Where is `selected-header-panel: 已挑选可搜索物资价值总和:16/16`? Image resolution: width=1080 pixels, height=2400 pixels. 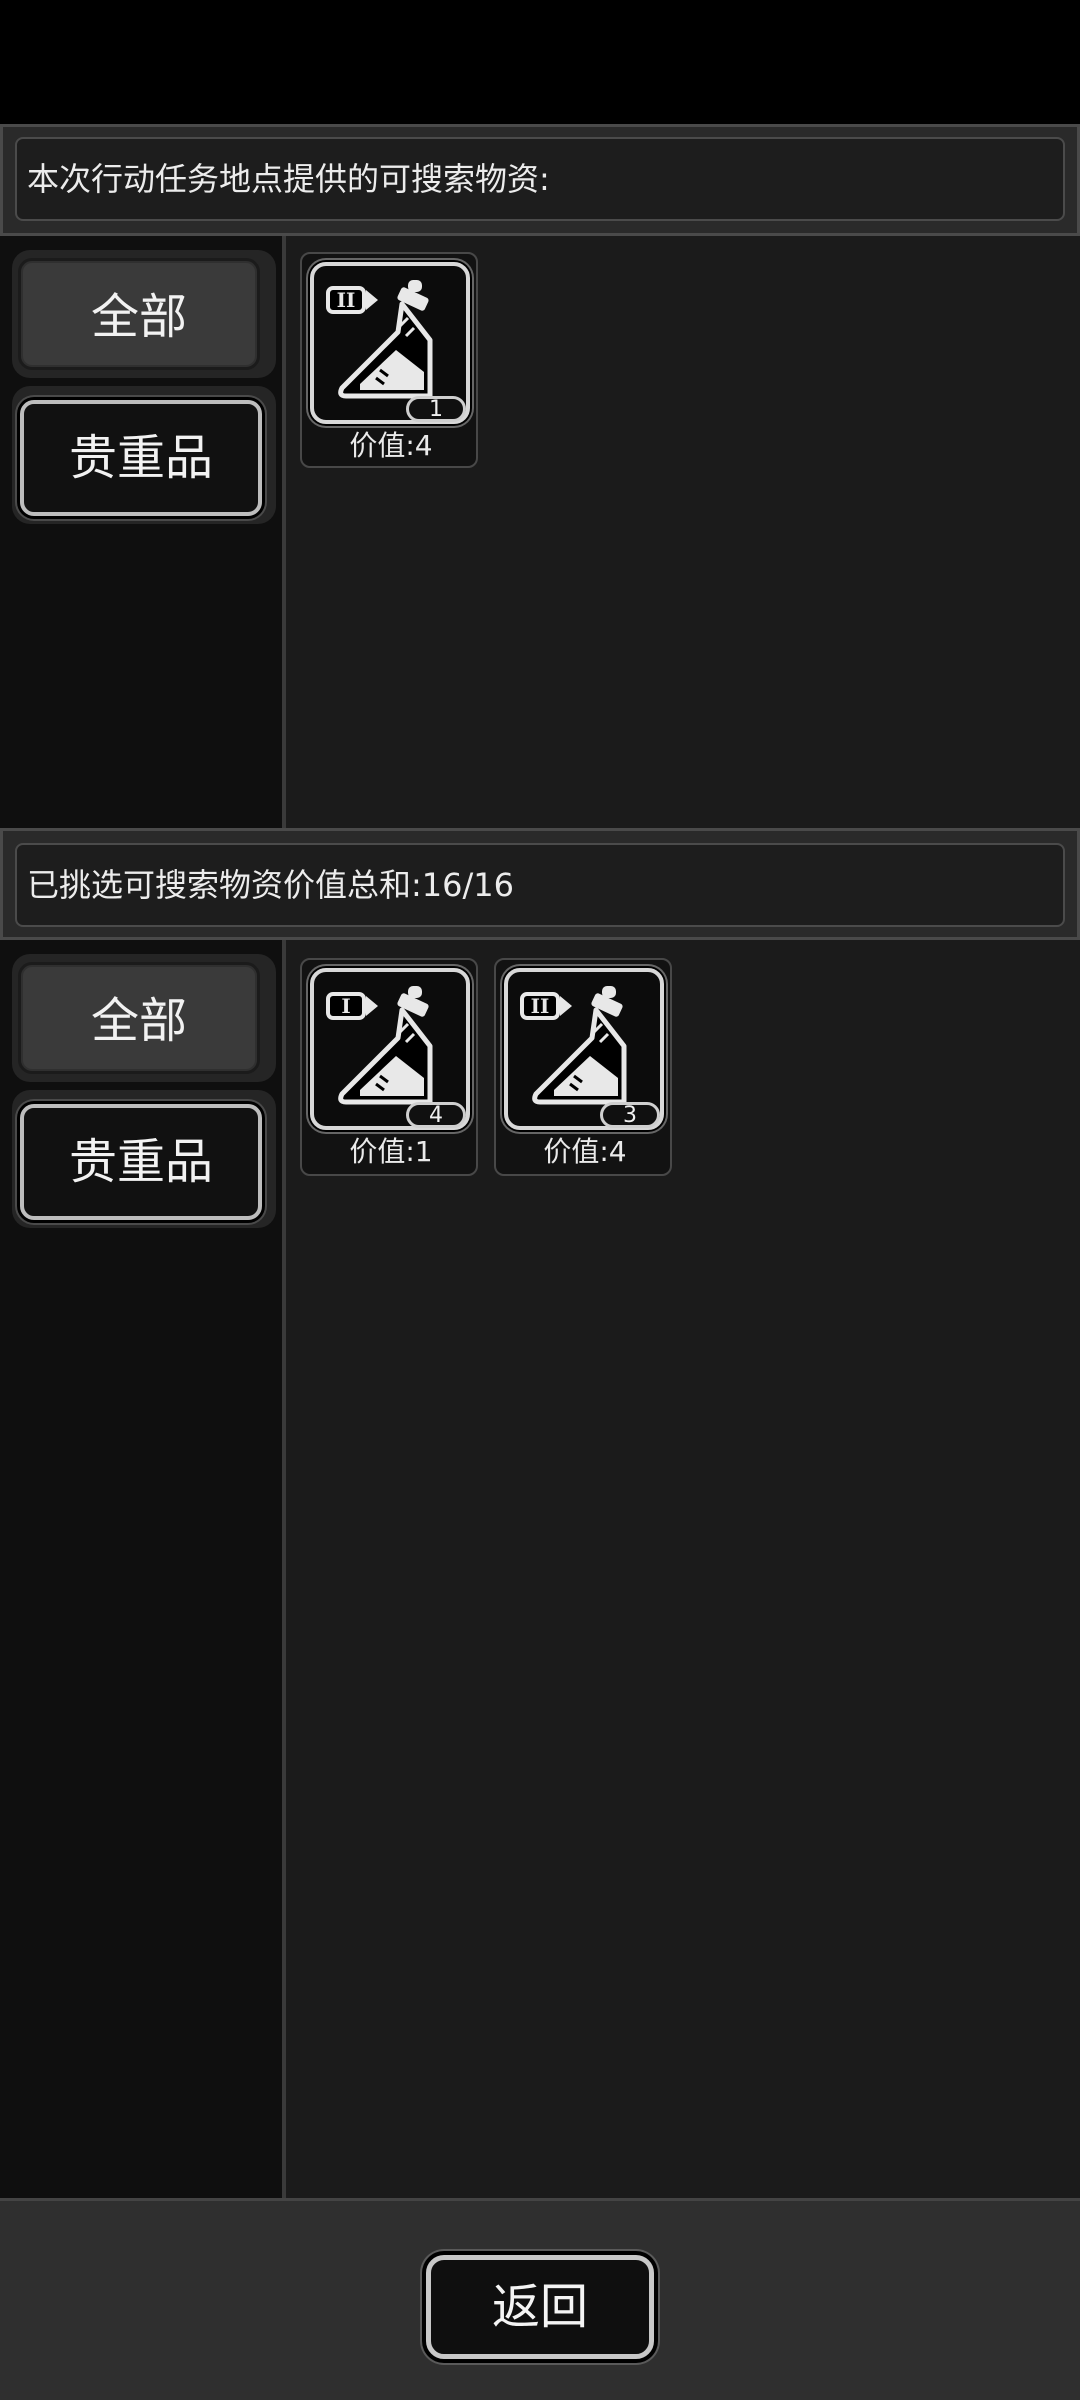 selected-header-panel: 已挑选可搜索物资价值总和:16/16 is located at coordinates (540, 884).